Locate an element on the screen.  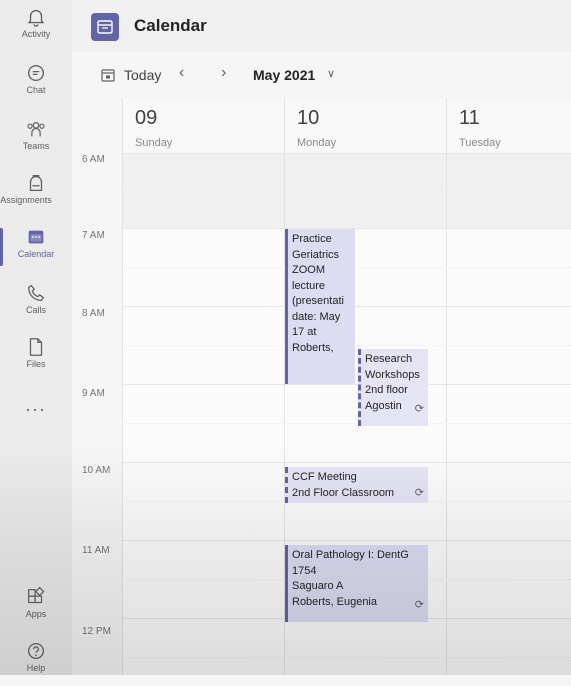
event-line: Workshops is located at coordinates (392, 374).